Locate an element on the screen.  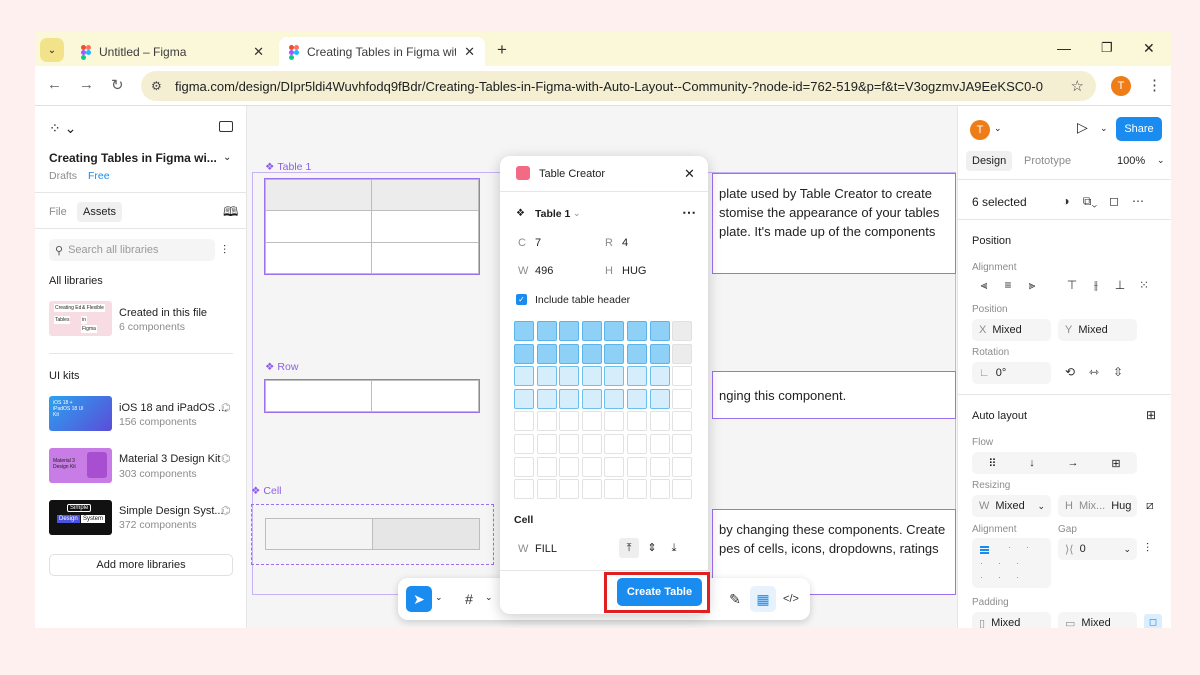
user-avatar: T is located at coordinates (980, 130).